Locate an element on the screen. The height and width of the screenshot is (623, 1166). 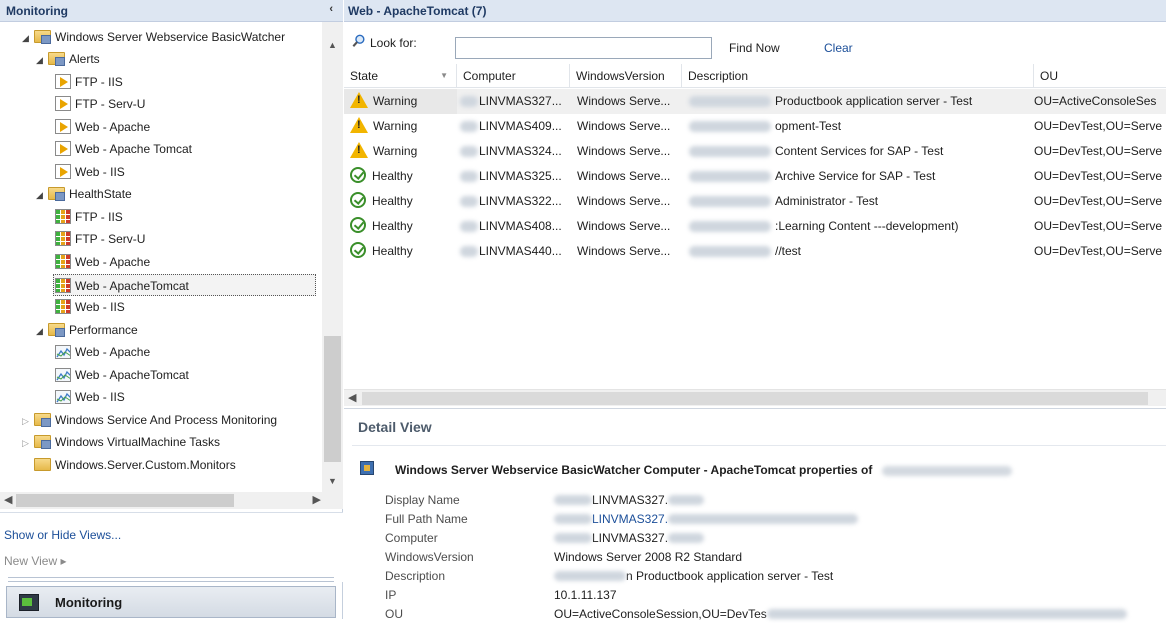
tree-node-alert-web-apache: Web - Apache is located at coordinates (102, 127).